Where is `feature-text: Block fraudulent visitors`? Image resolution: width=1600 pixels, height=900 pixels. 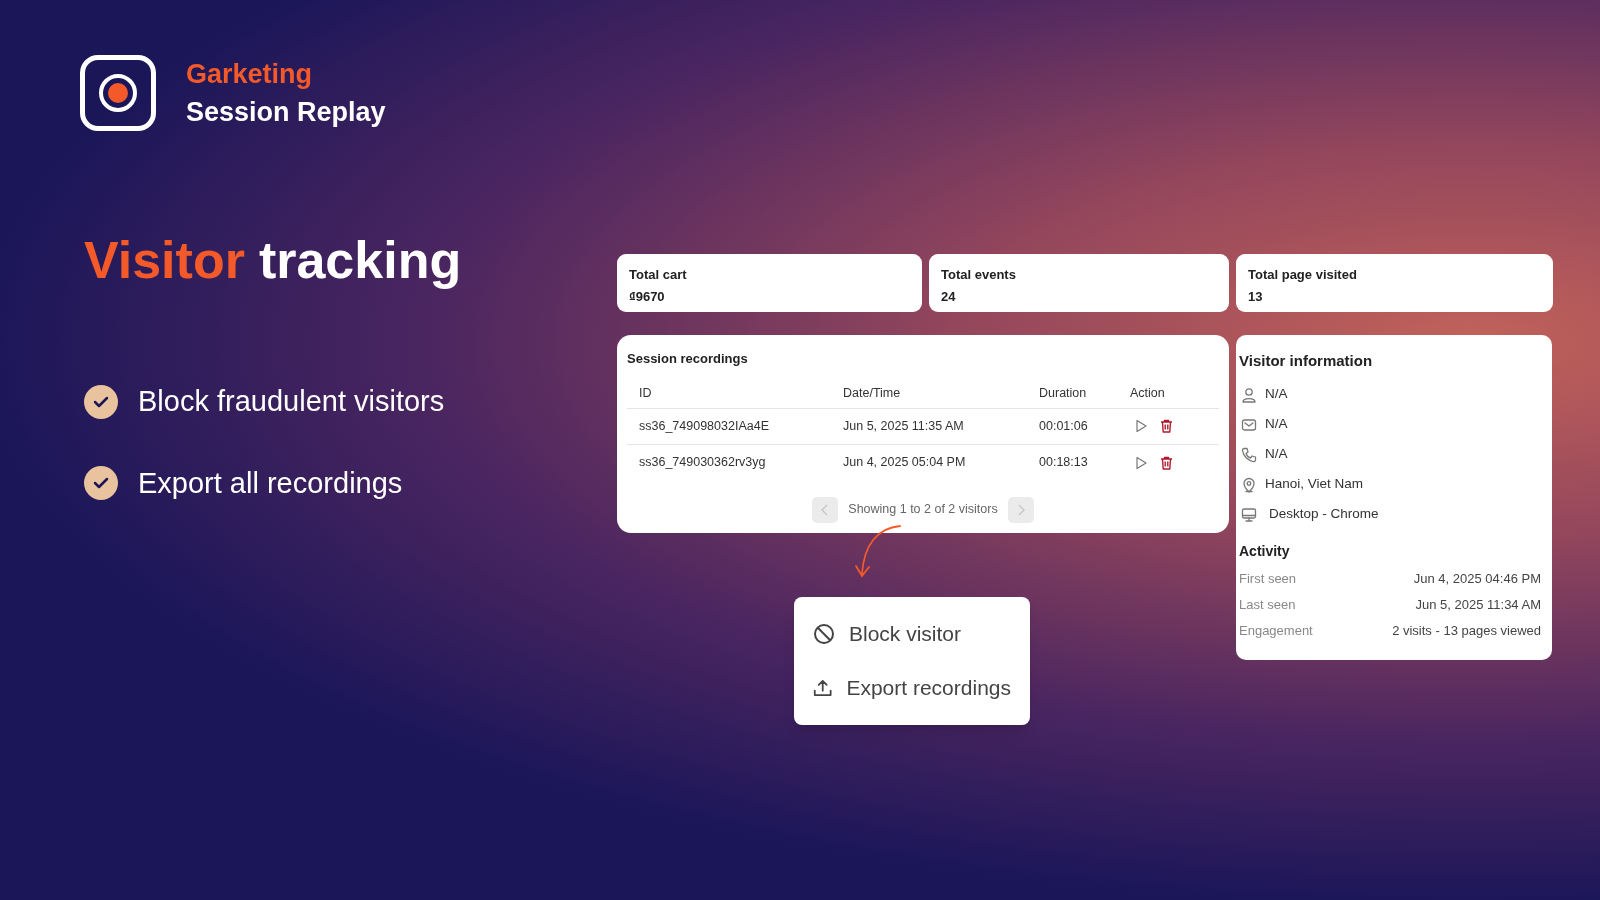
feature-text: Block fraudulent visitors is located at coordinates (291, 401).